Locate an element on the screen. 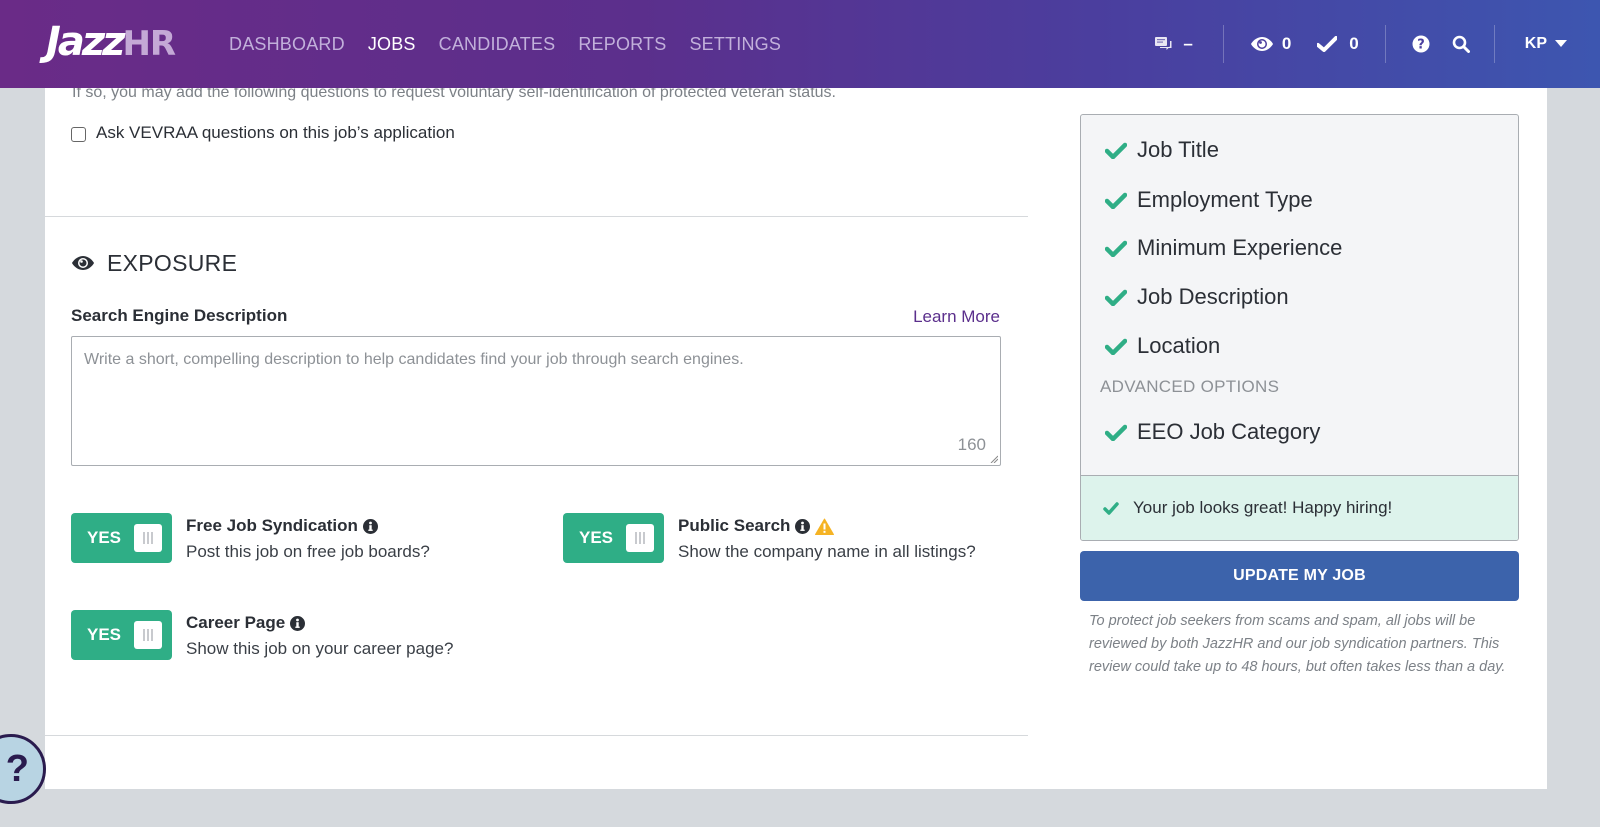 The image size is (1600, 827). caret-down-icon is located at coordinates (1561, 44).